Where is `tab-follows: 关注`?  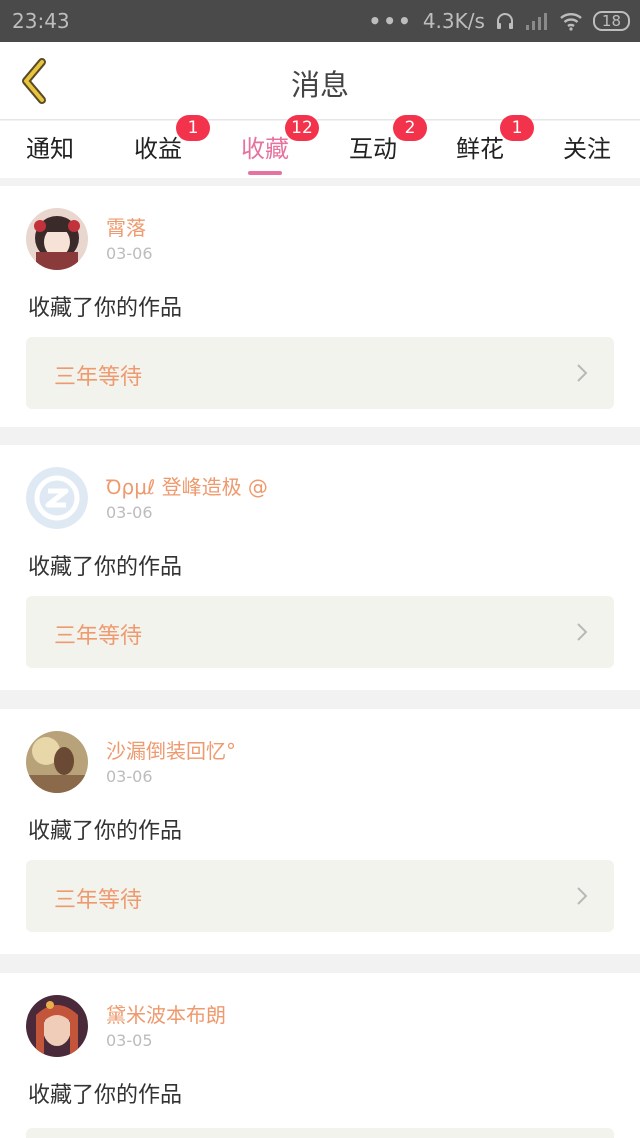
tab-follows: 关注 is located at coordinates (587, 152).